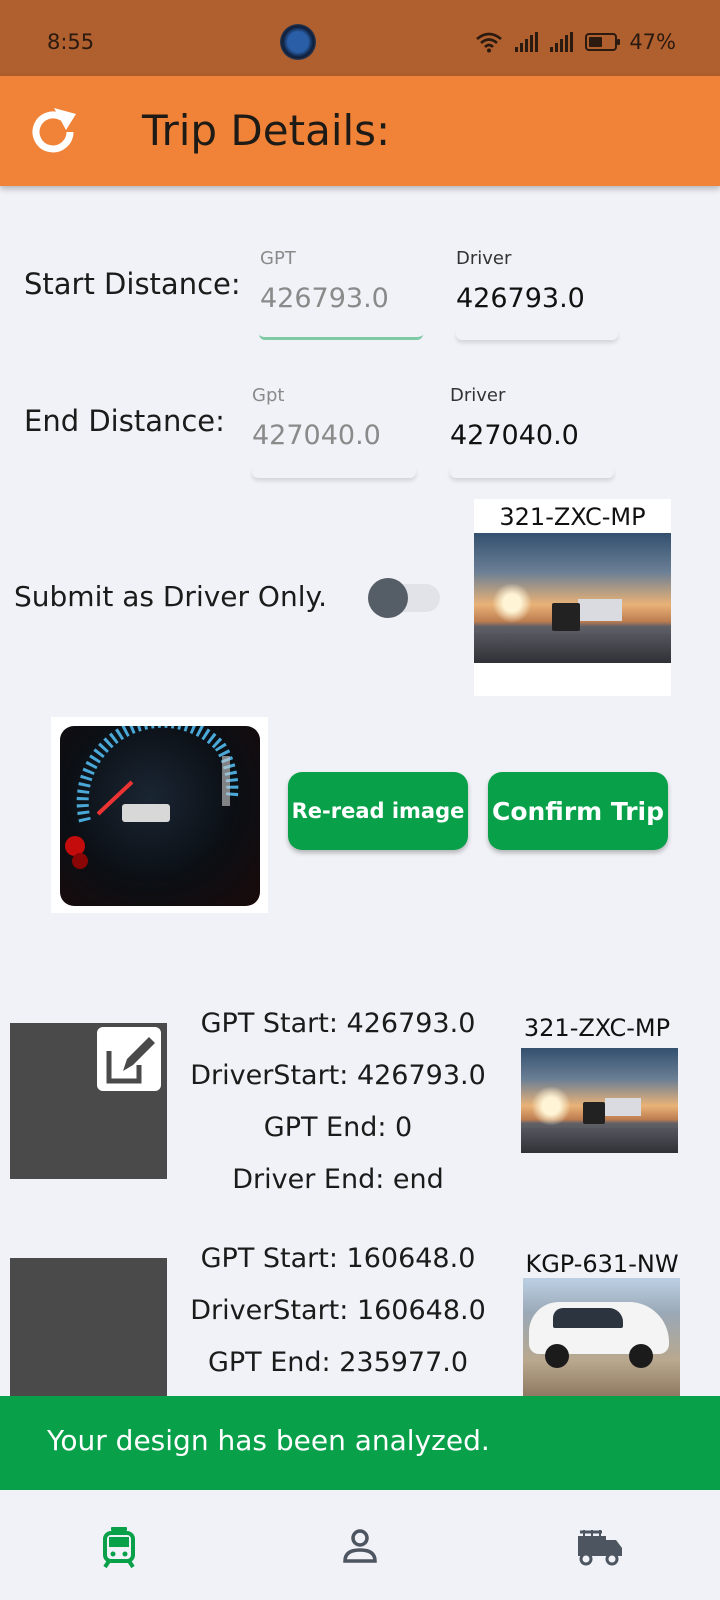 The width and height of the screenshot is (720, 1600). What do you see at coordinates (341, 334) in the screenshot?
I see `start-gpt-underline` at bounding box center [341, 334].